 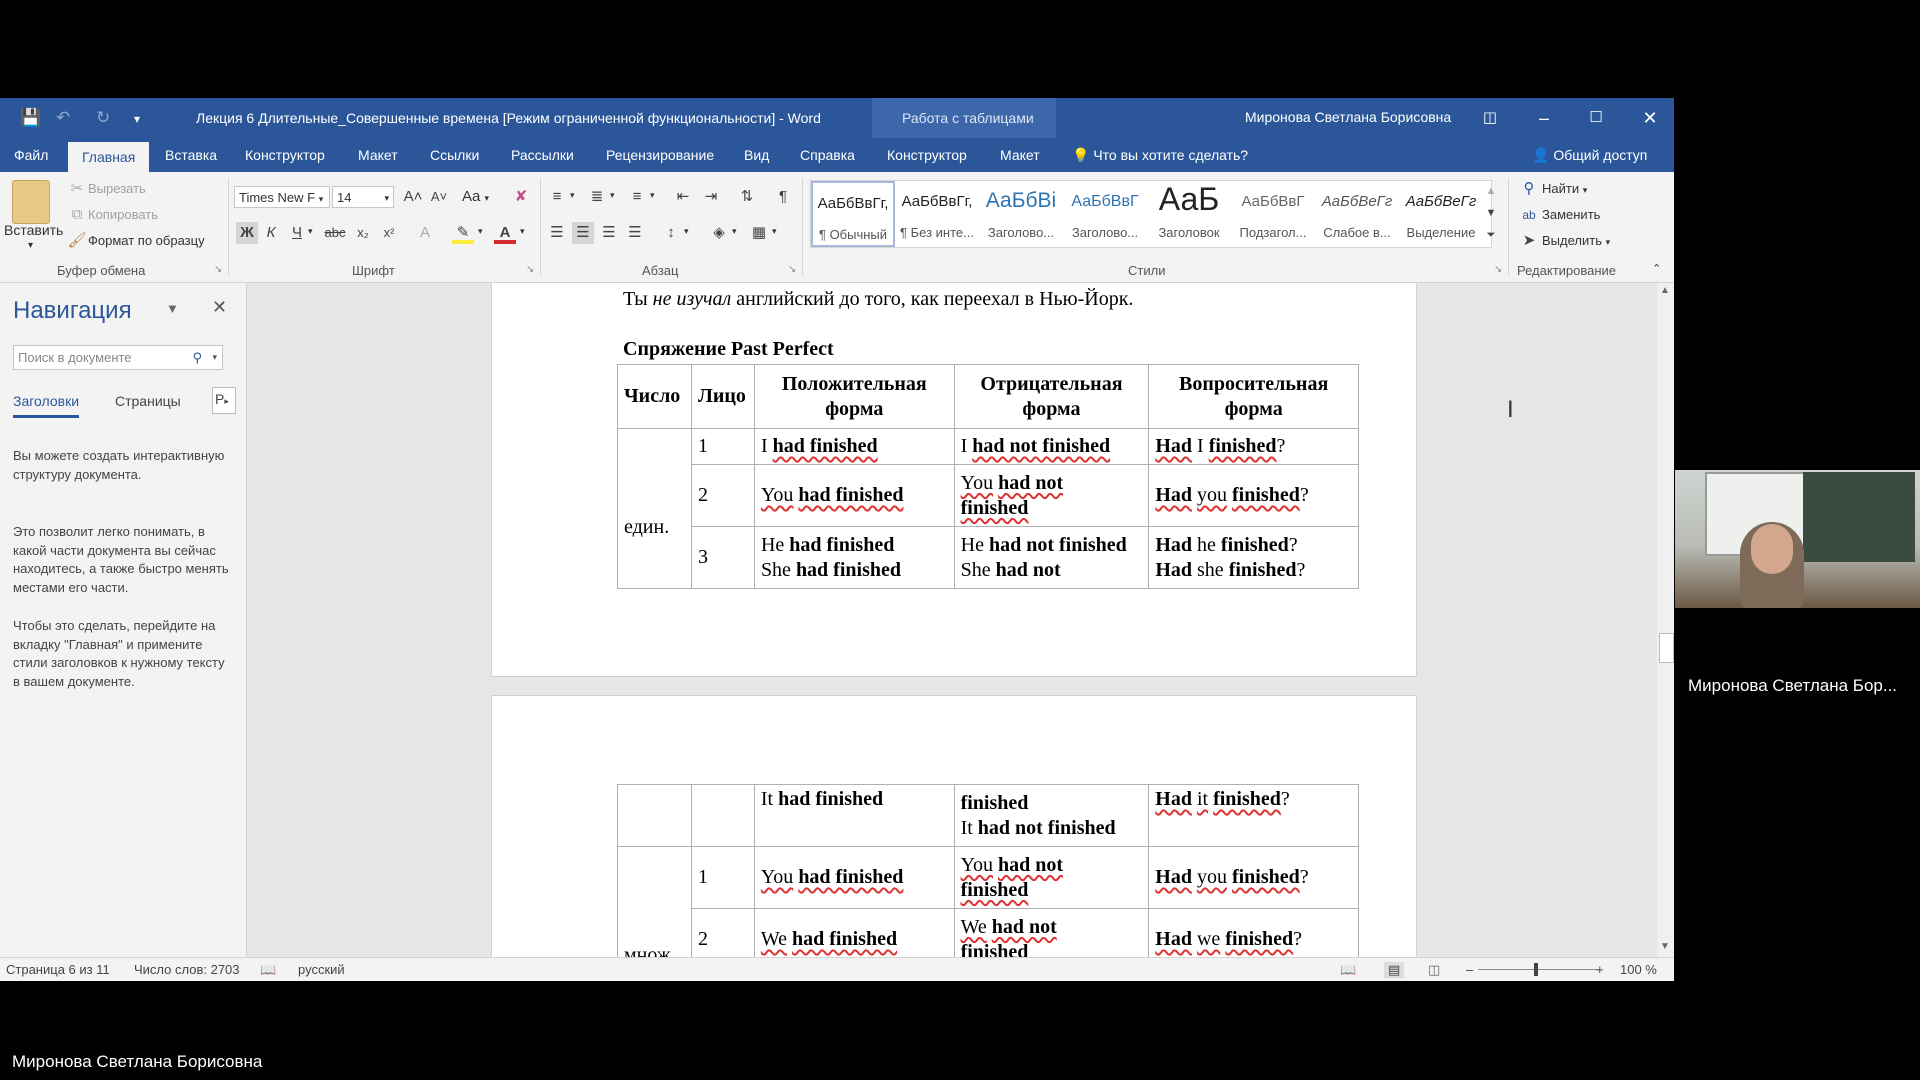 What do you see at coordinates (557, 233) in the screenshot?
I see `align-left-icon: ☰` at bounding box center [557, 233].